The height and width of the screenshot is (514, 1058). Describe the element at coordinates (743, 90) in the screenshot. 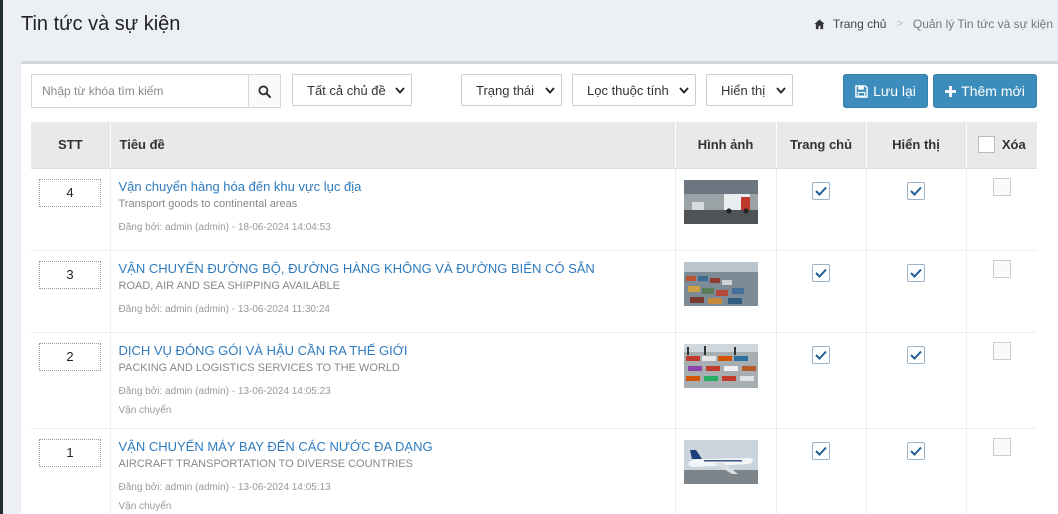

I see `display-select-value: Hiển thị` at that location.